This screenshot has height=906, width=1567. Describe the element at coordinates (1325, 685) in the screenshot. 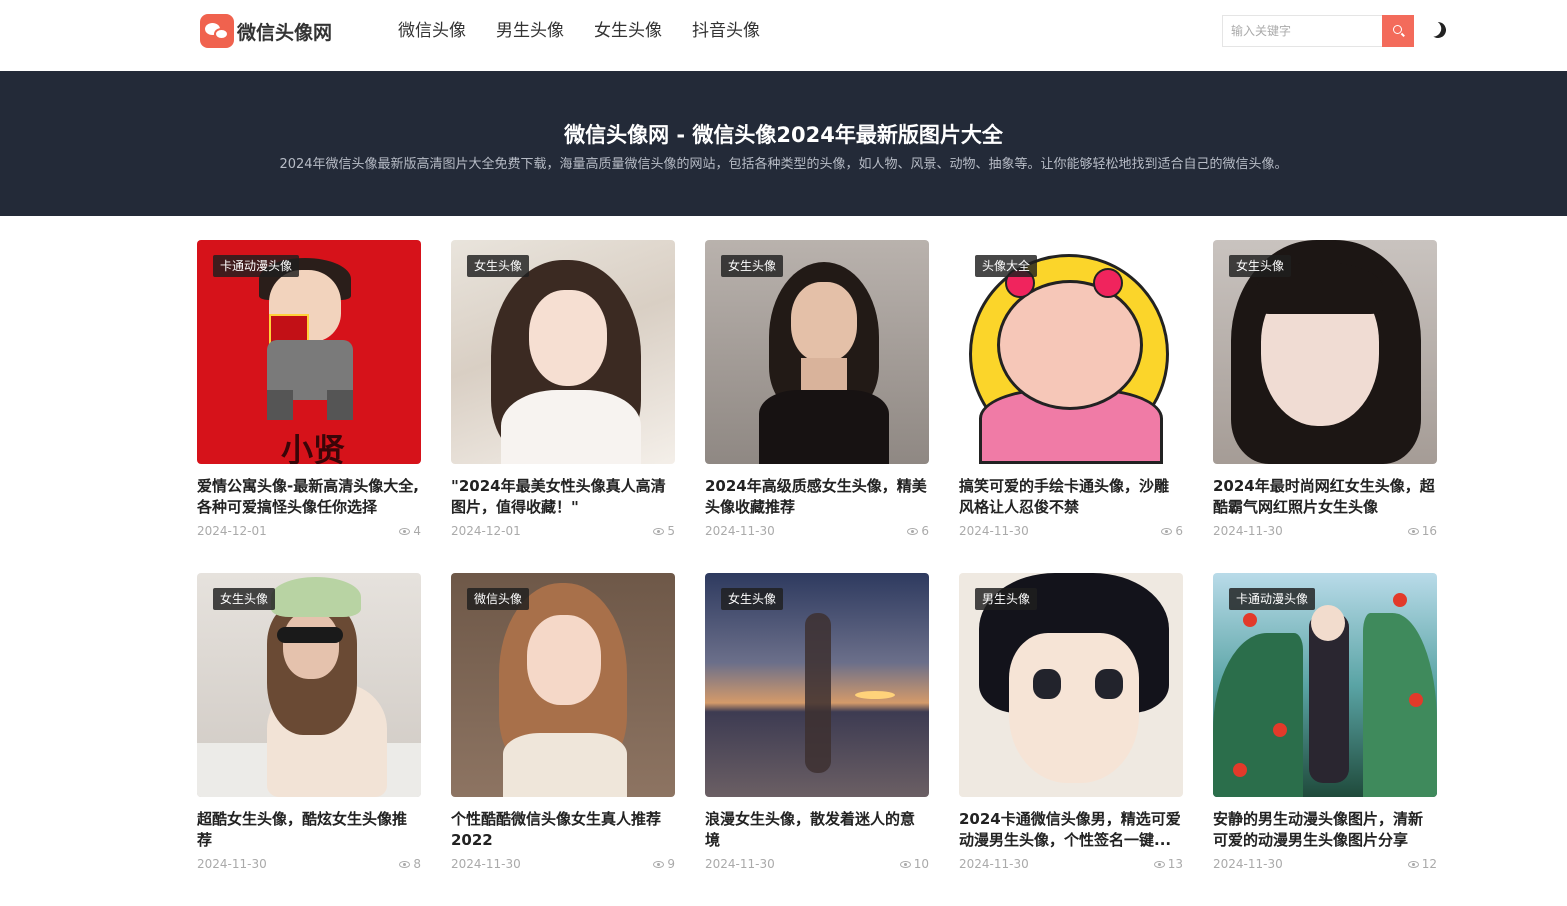

I see `avatar-thumbnail: 卡通动漫头像` at that location.